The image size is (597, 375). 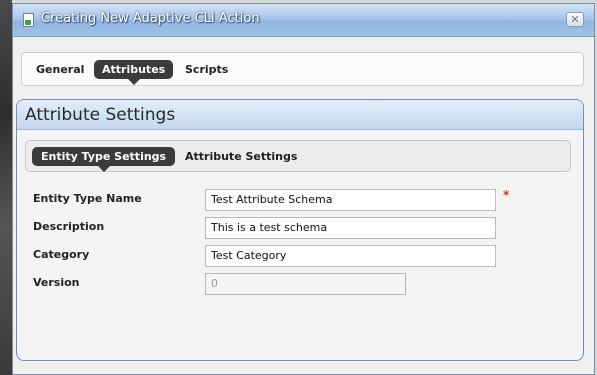 What do you see at coordinates (206, 69) in the screenshot?
I see `tab-scripts: Scripts` at bounding box center [206, 69].